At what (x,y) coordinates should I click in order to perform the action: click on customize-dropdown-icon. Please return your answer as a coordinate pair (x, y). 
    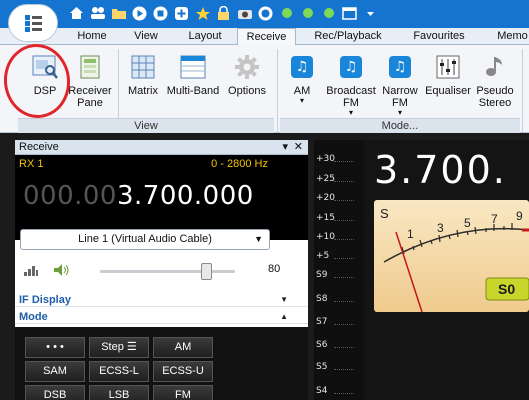
    Looking at the image, I should click on (370, 13).